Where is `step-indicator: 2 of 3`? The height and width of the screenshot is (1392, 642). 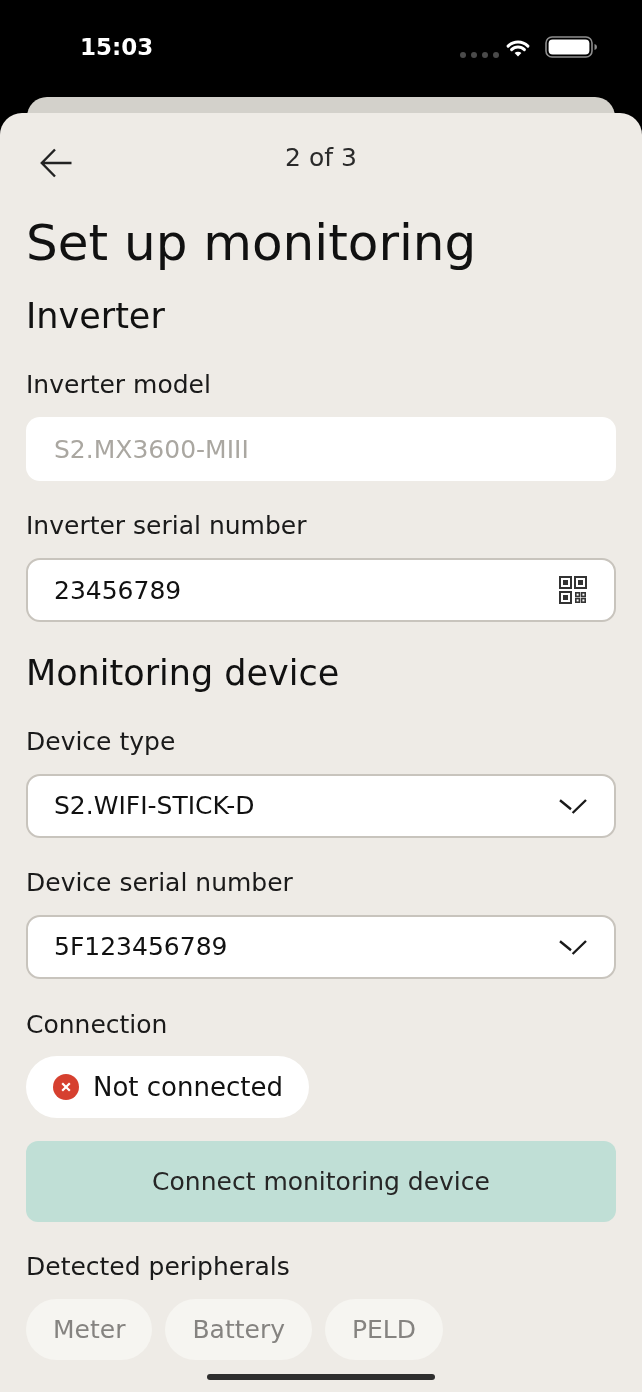 step-indicator: 2 of 3 is located at coordinates (321, 158).